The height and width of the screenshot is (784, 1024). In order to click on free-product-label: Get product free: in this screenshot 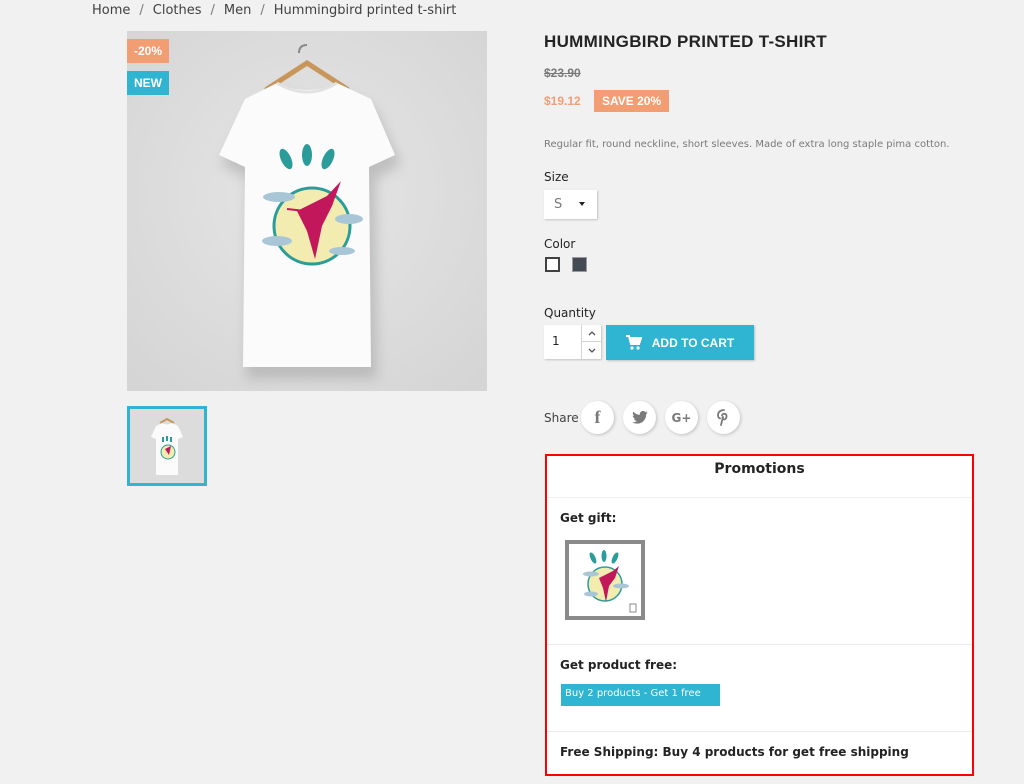, I will do `click(619, 665)`.